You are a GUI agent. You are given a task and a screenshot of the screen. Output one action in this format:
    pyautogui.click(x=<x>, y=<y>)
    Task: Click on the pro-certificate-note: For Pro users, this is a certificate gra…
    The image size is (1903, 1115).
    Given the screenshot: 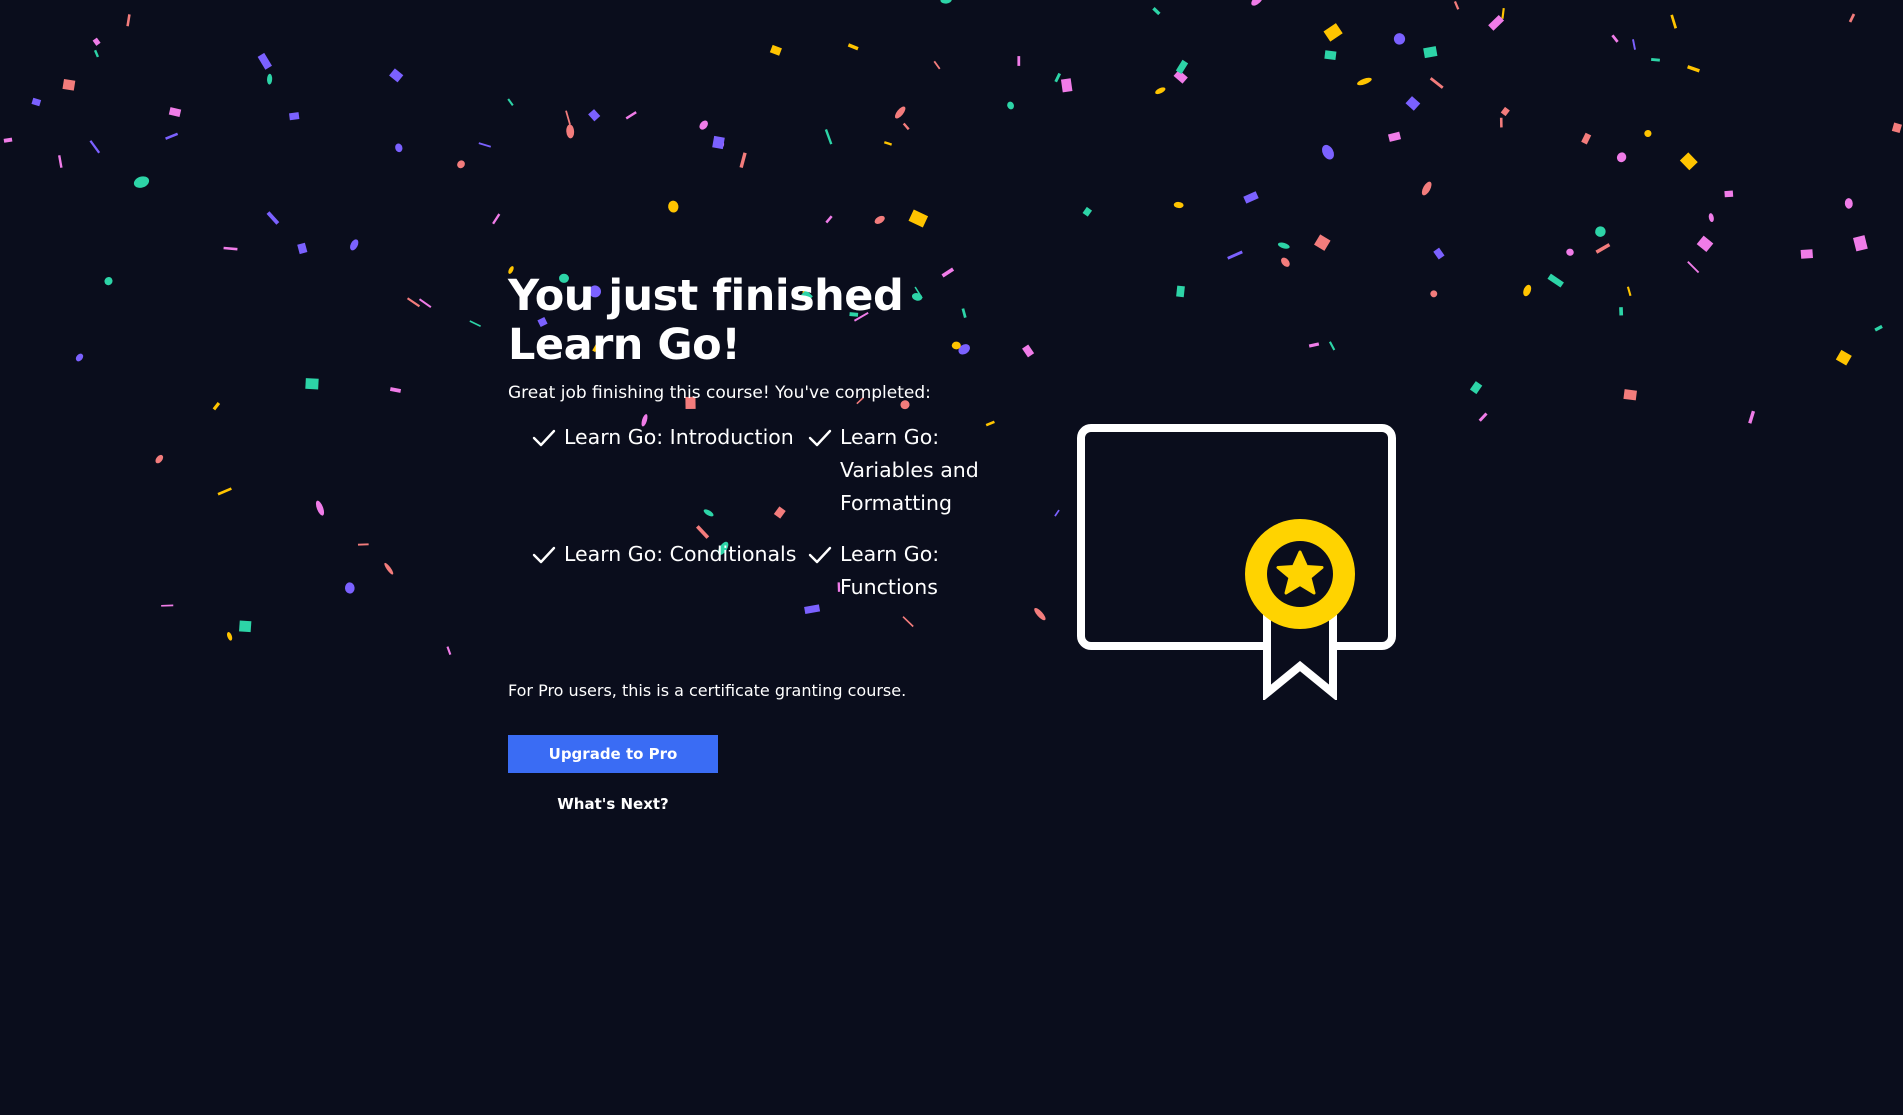 What is the action you would take?
    pyautogui.click(x=707, y=690)
    